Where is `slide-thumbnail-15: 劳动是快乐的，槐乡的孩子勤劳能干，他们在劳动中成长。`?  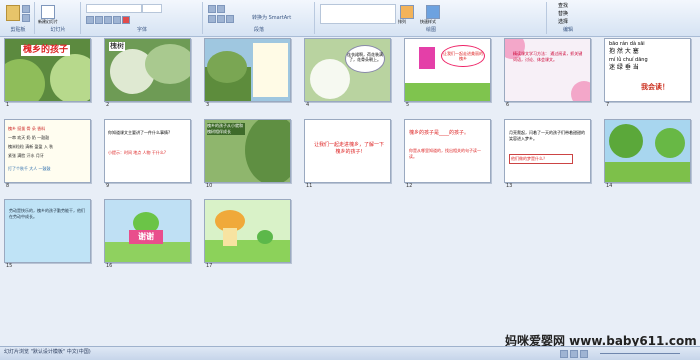
slide-thumbnail-15: 劳动是快乐的，槐乡的孩子勤劳能干，他们在劳动中成长。 is located at coordinates (47, 231).